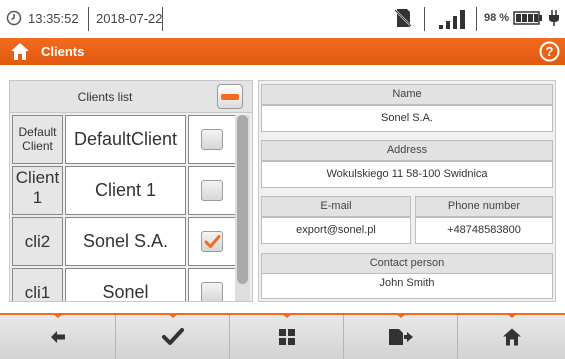  Describe the element at coordinates (497, 18) in the screenshot. I see `battery-percent: 98 %` at that location.